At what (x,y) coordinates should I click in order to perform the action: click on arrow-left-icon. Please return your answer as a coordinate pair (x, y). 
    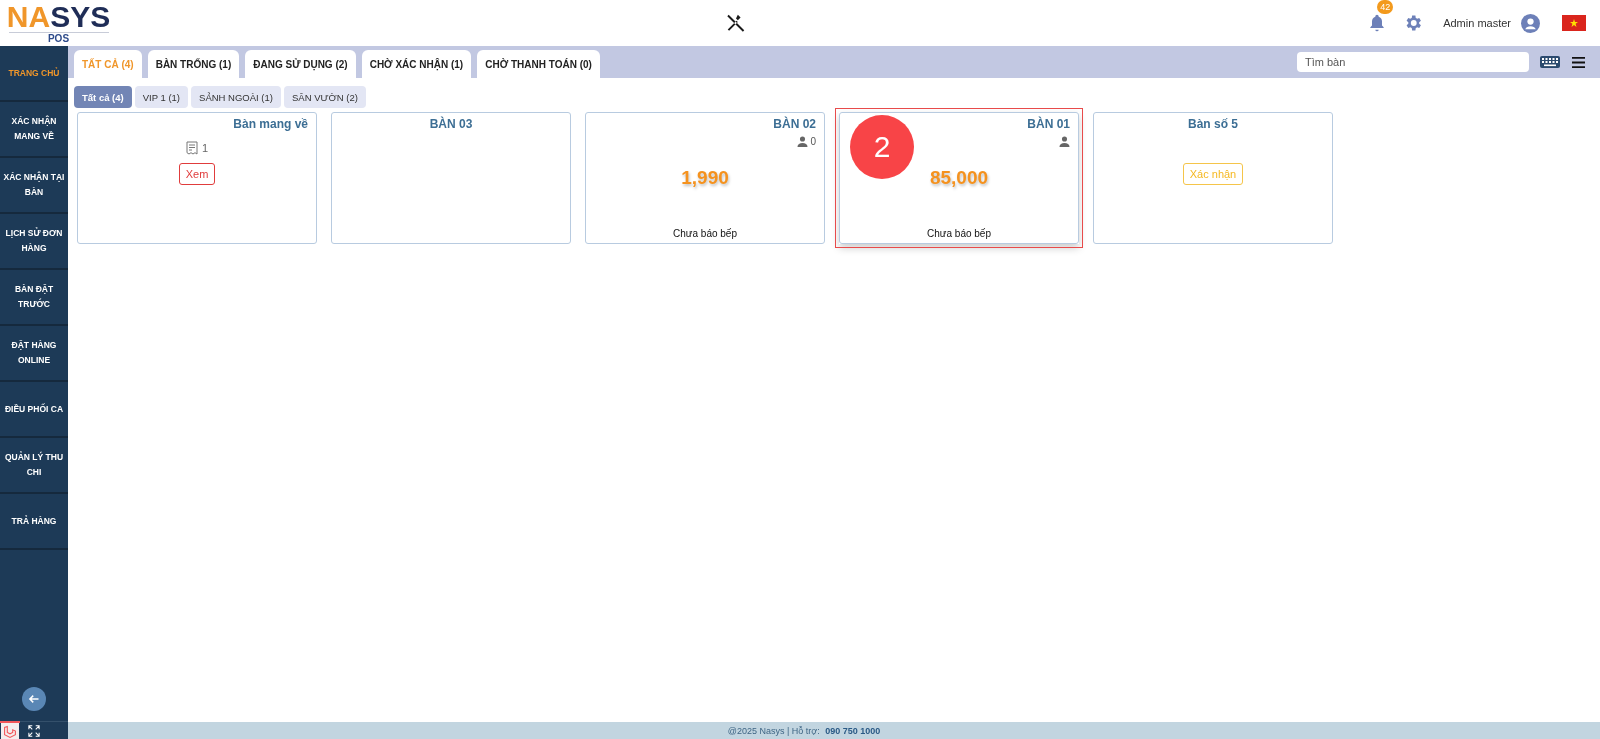
    Looking at the image, I should click on (34, 699).